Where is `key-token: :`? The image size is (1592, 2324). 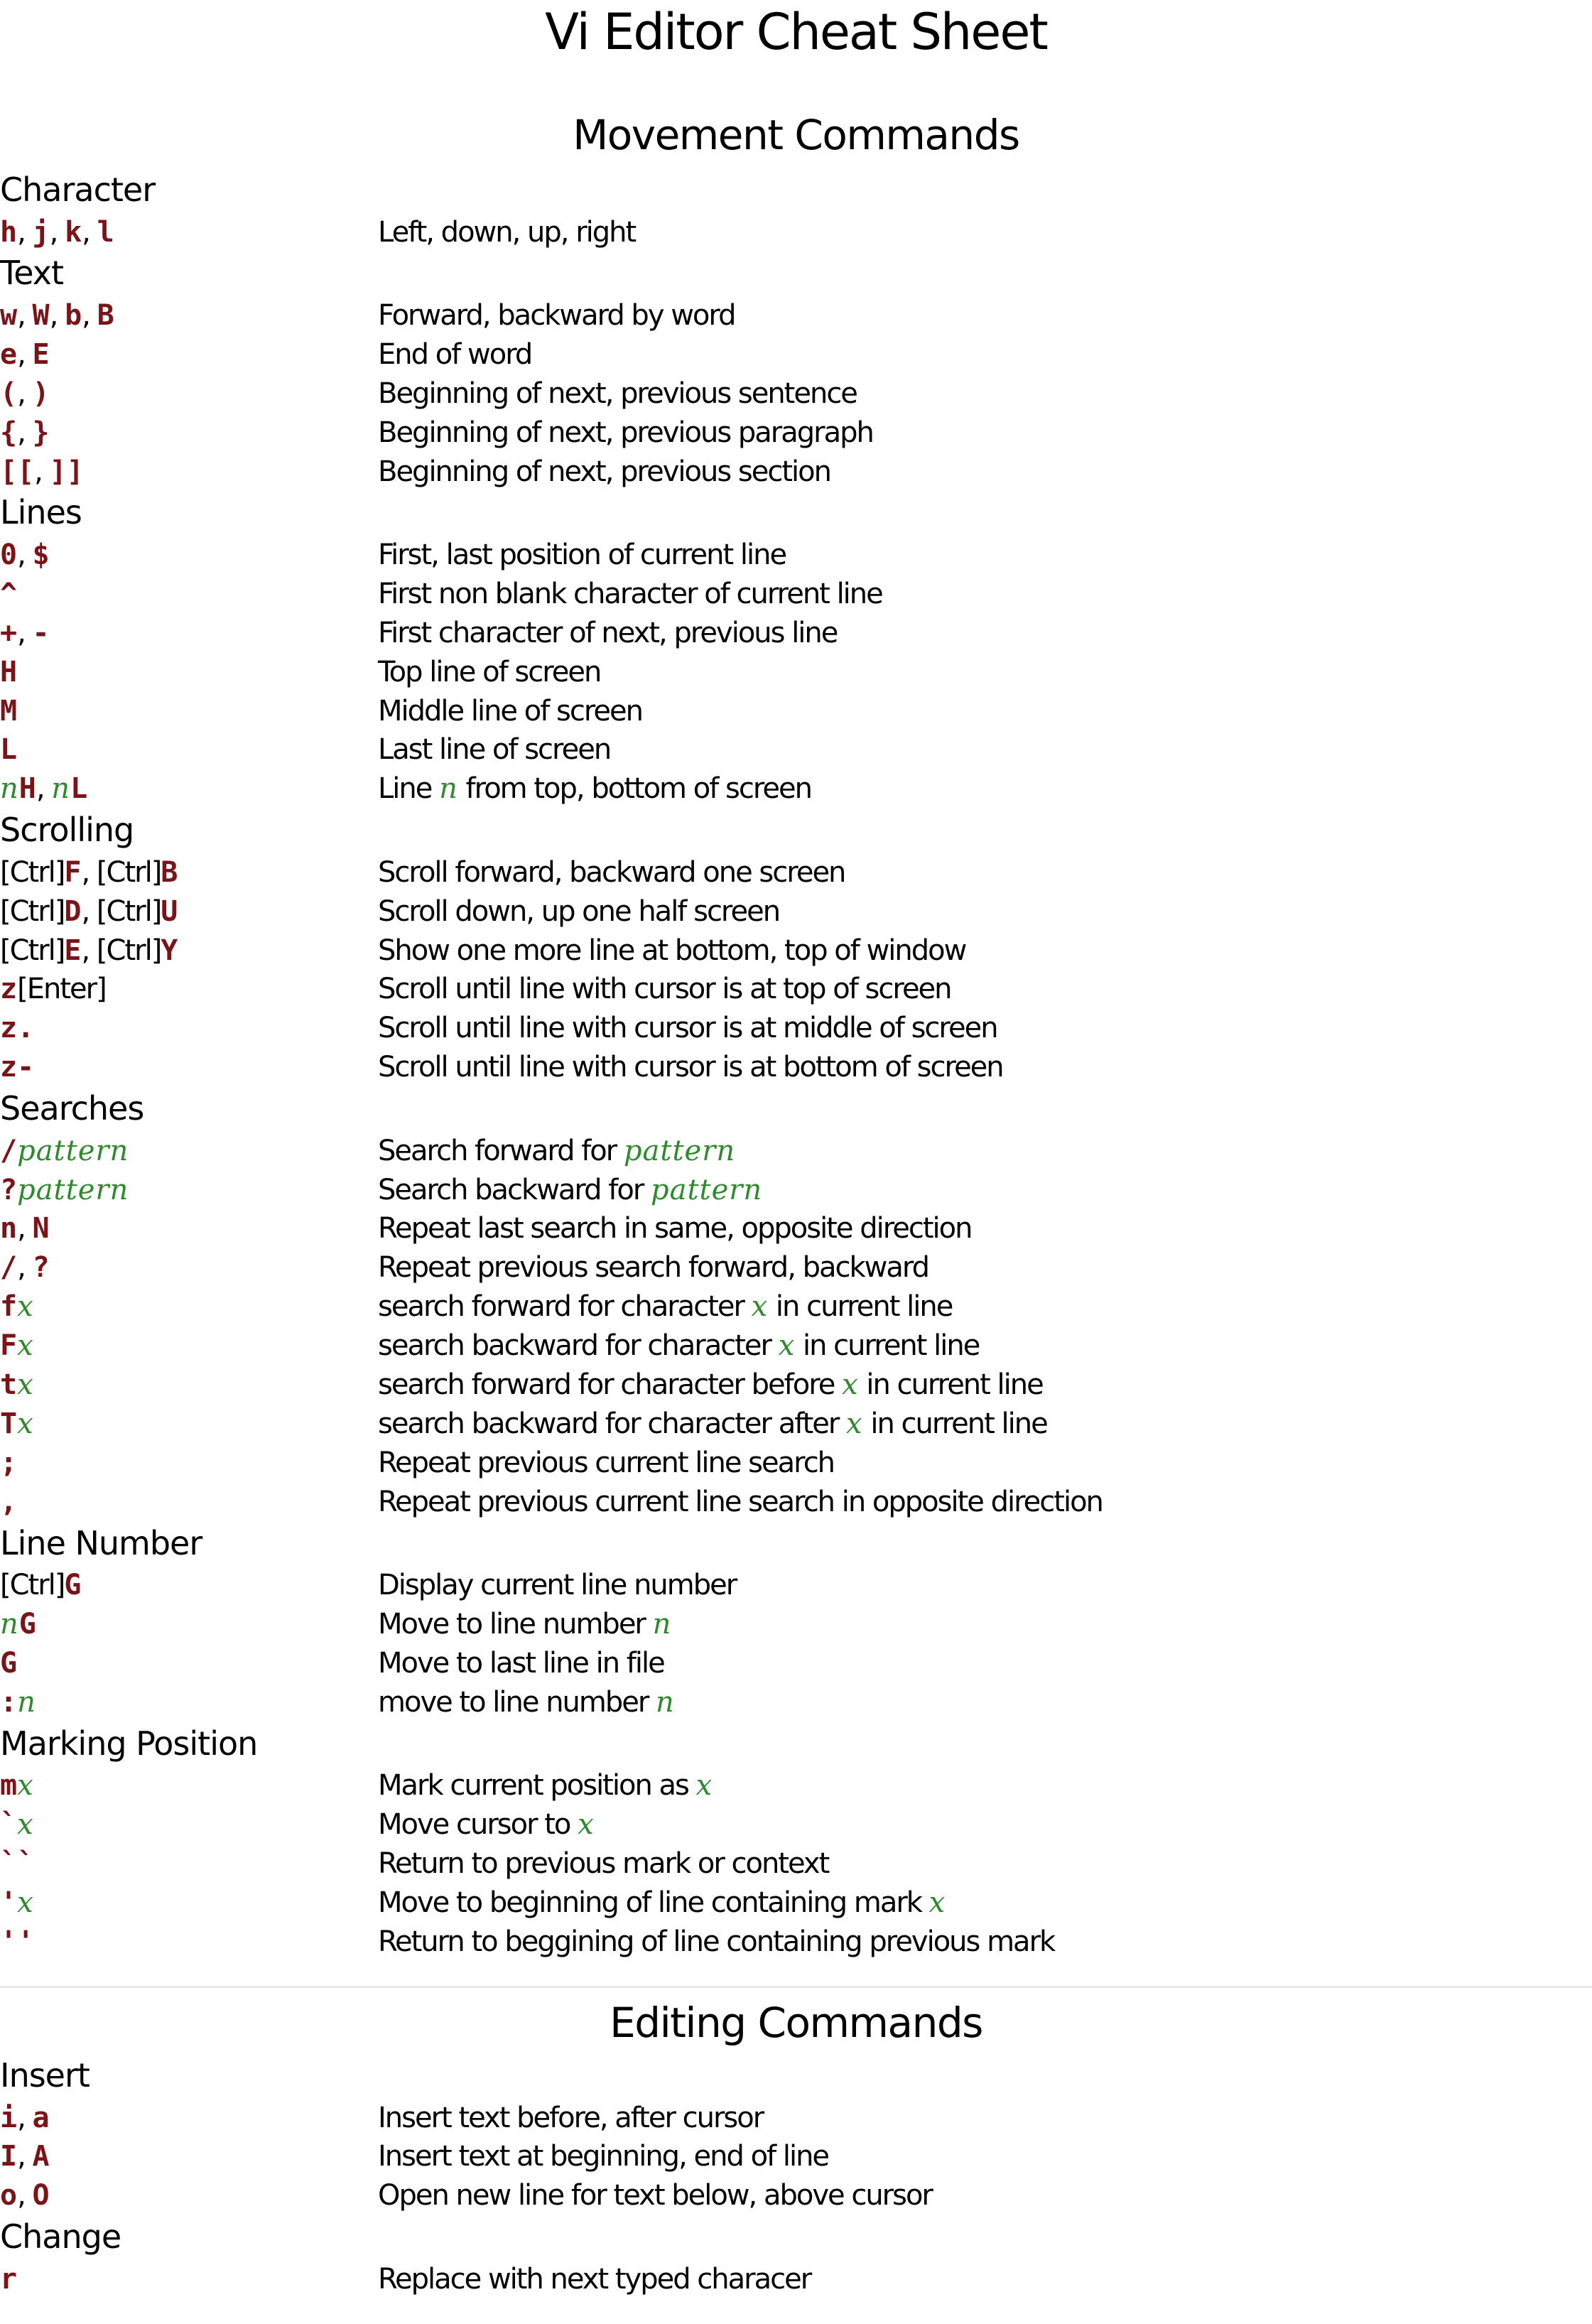 key-token: : is located at coordinates (9, 1702).